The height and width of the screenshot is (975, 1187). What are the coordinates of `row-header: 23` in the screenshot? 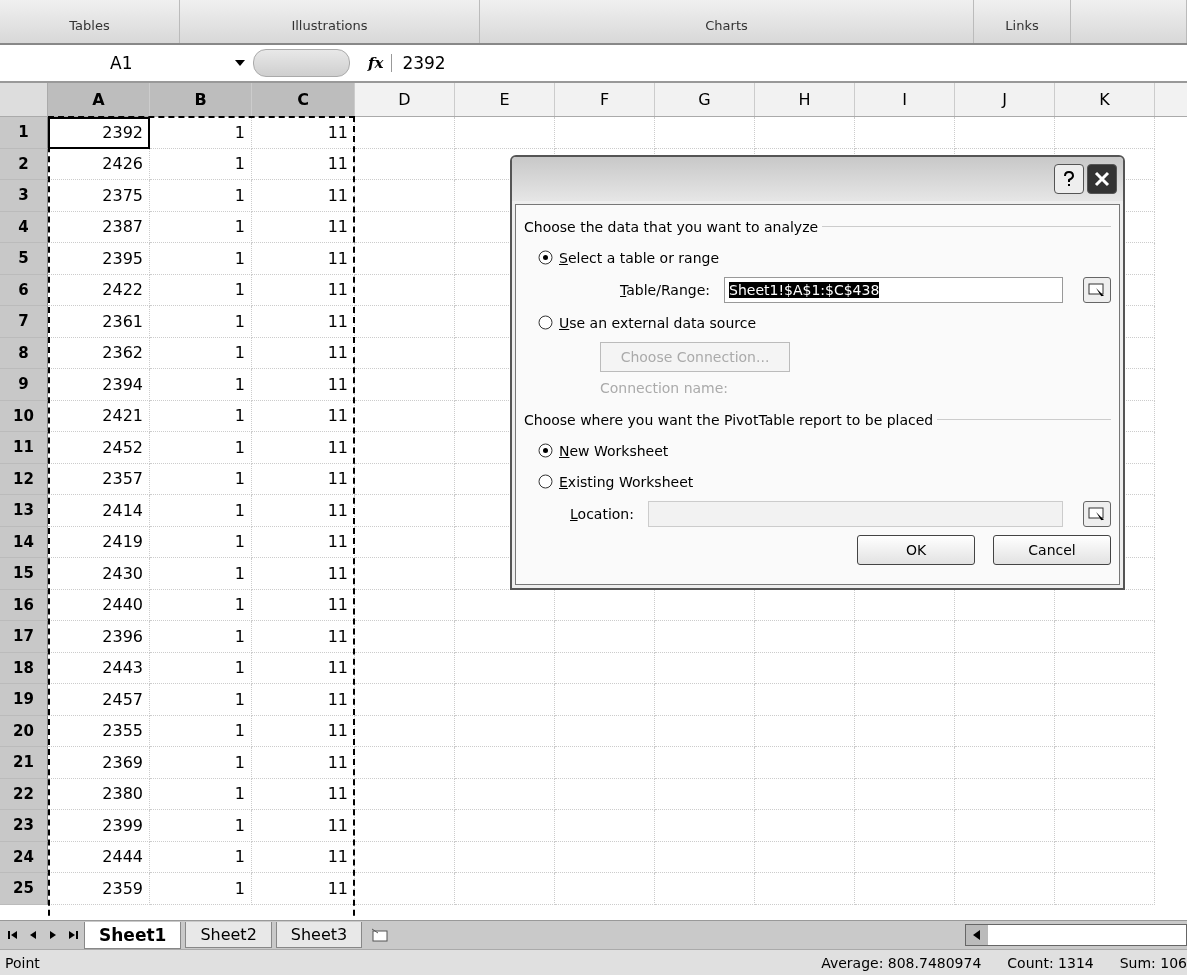 It's located at (24, 826).